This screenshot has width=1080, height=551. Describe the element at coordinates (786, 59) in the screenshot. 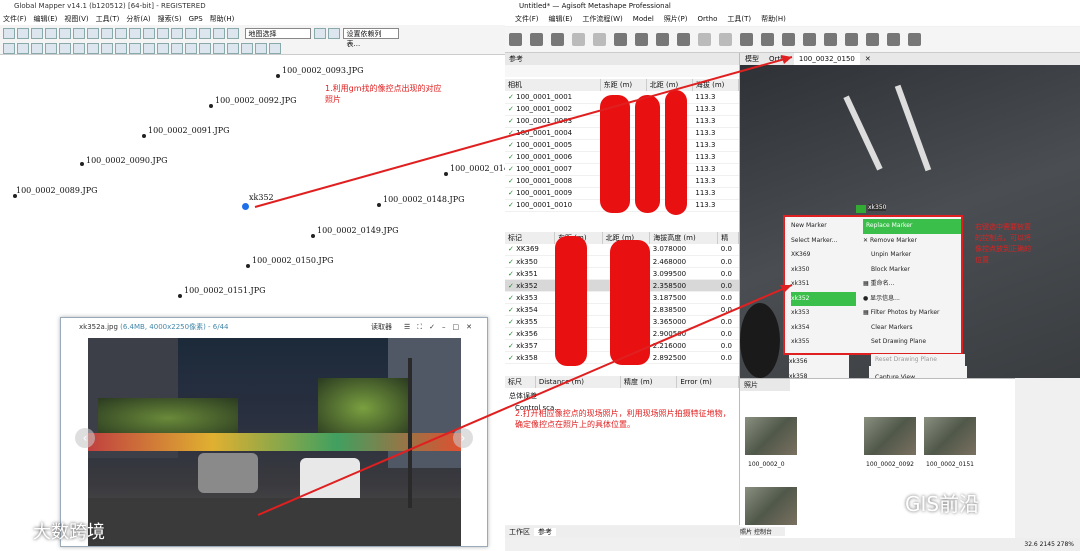

I see `arrow-head` at that location.